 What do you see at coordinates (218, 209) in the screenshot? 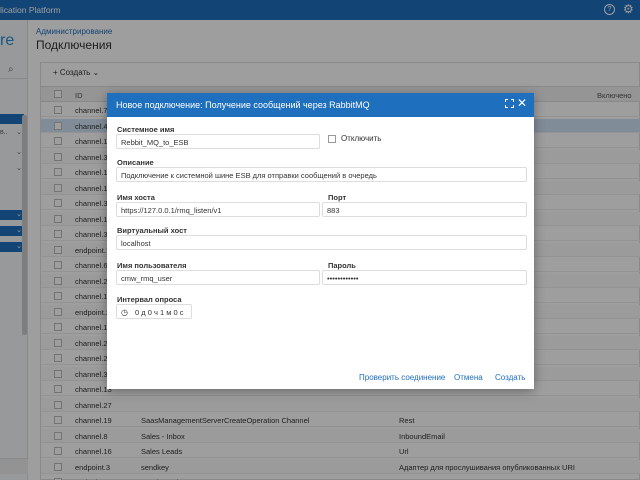
I see `host-input: https://127.0.0.1/rmq_listen/v1` at bounding box center [218, 209].